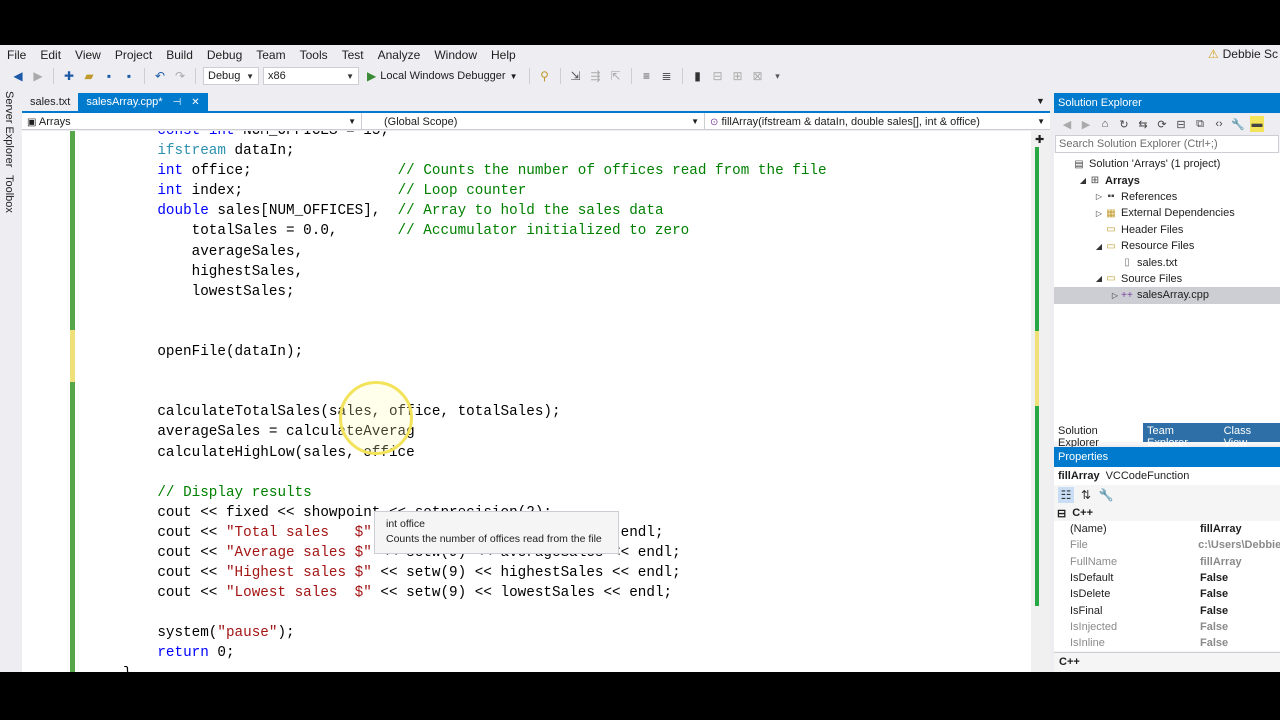 The height and width of the screenshot is (720, 1280). I want to click on tree-item: ◢ ▭ Source Files, so click(1167, 279).